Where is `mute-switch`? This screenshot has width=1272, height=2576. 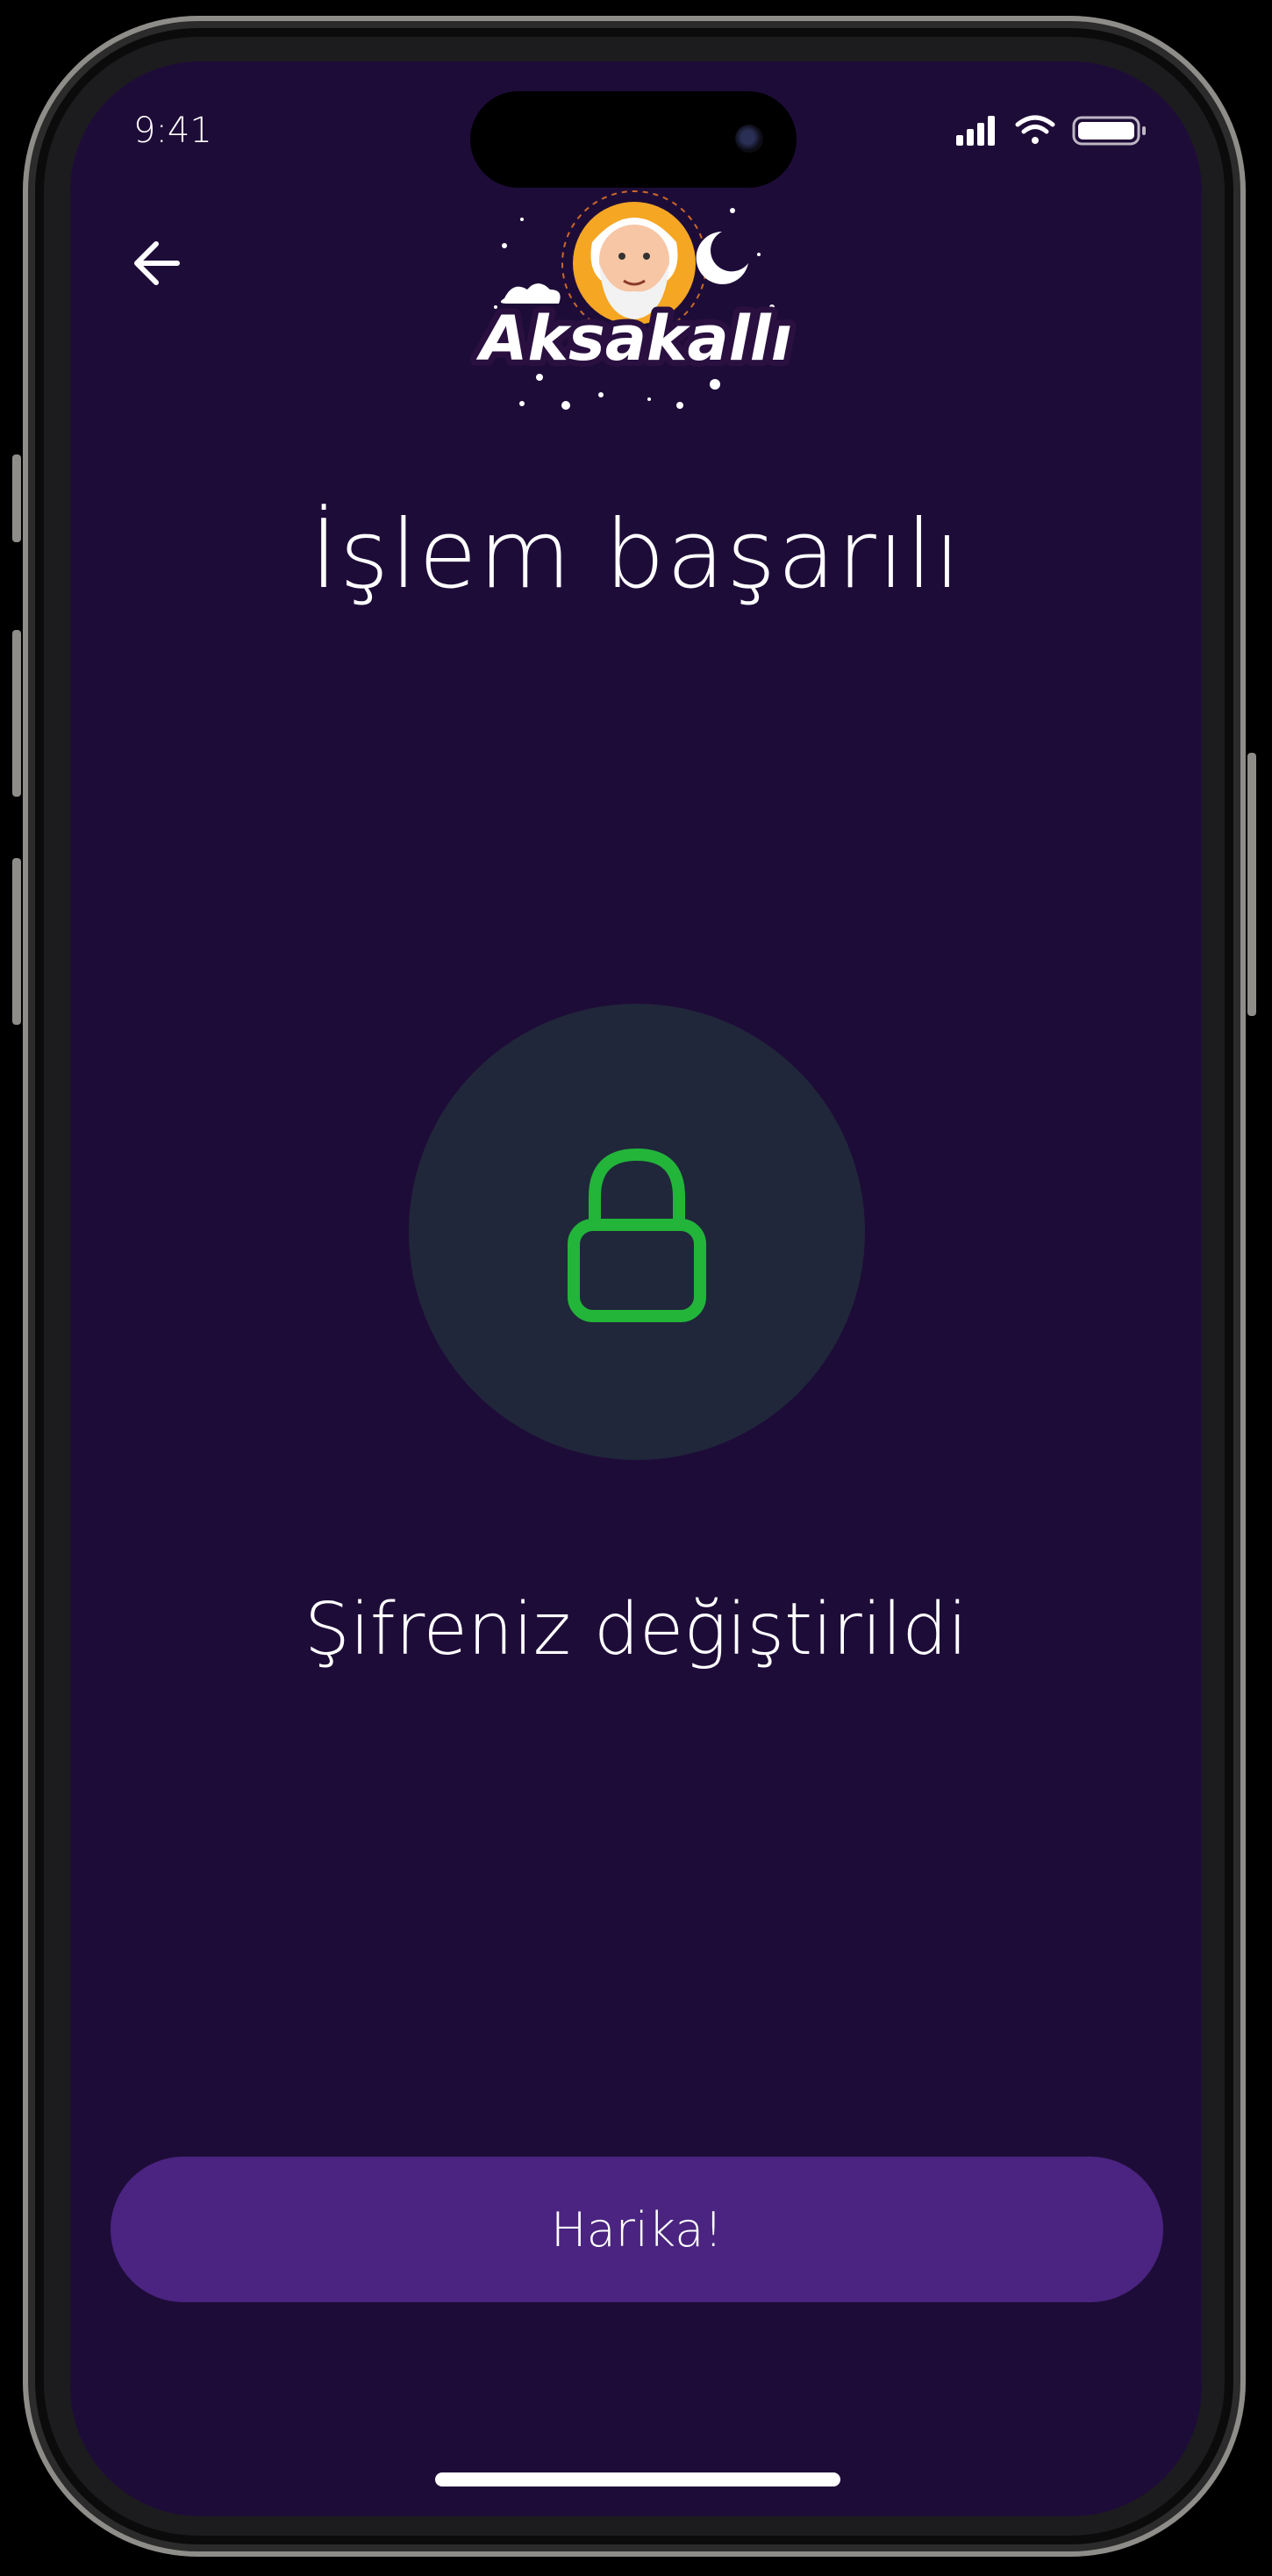 mute-switch is located at coordinates (16, 498).